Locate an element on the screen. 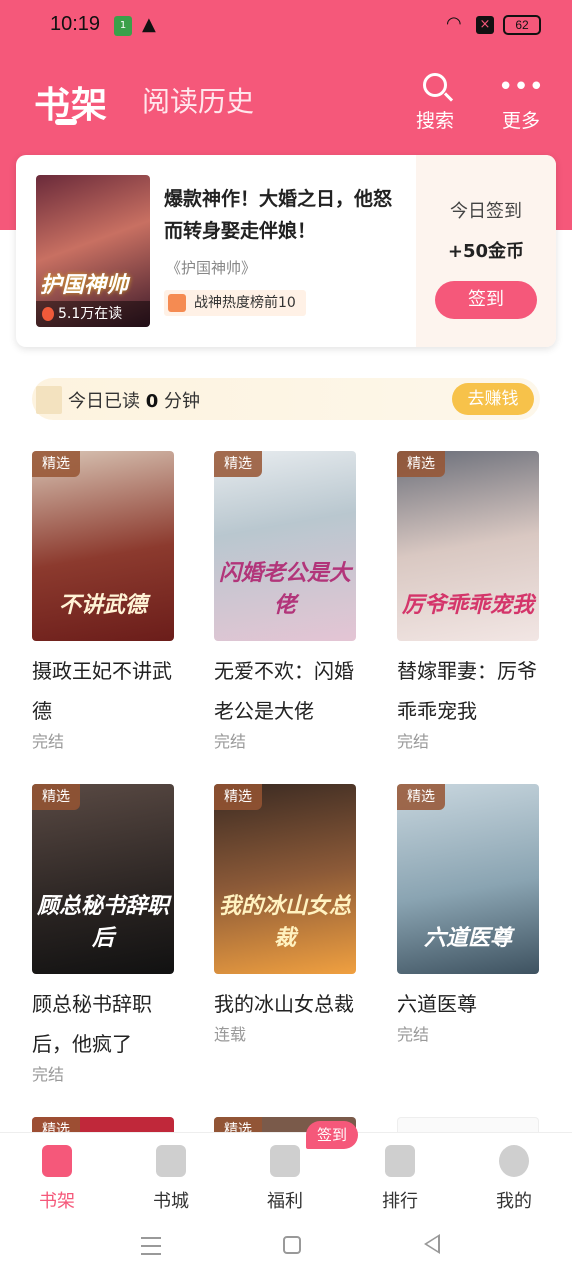 This screenshot has height=1280, width=572. featured-cover: 护国神帅 5.1万在读 is located at coordinates (93, 251).